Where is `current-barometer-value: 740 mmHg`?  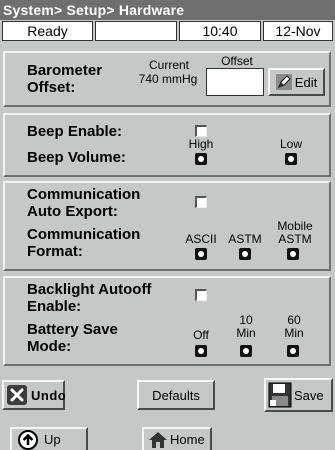
current-barometer-value: 740 mmHg is located at coordinates (168, 79).